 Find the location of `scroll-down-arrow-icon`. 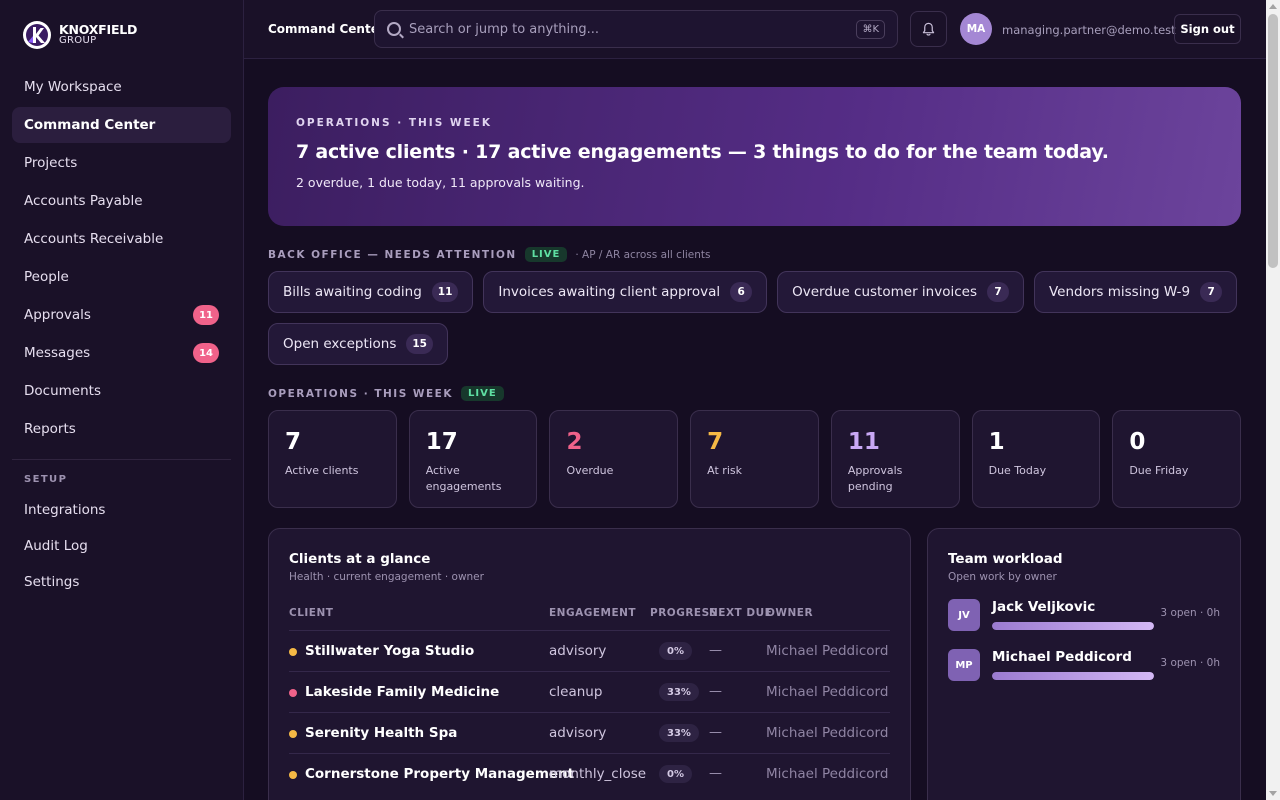

scroll-down-arrow-icon is located at coordinates (1273, 793).